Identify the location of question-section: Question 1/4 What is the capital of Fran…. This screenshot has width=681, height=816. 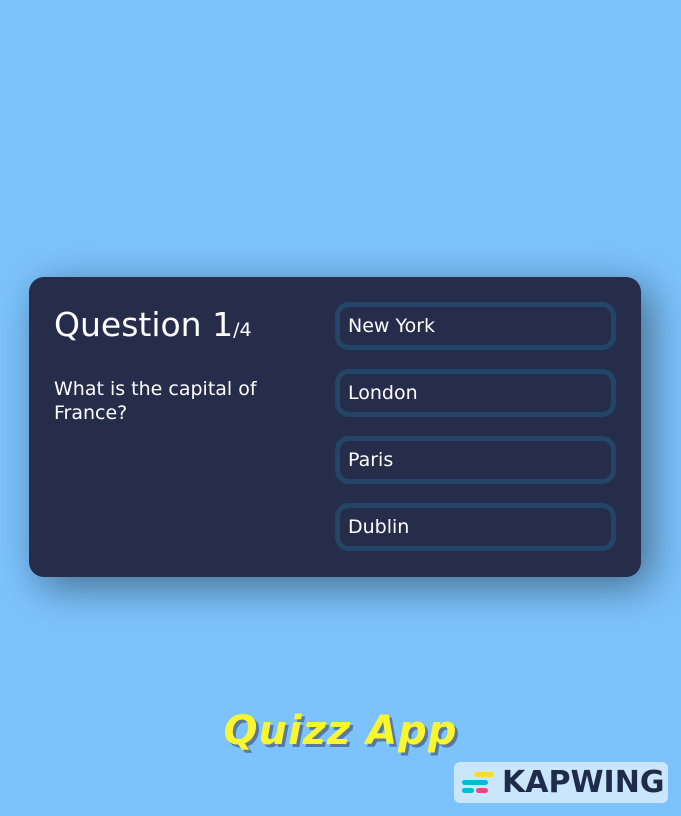
(184, 365).